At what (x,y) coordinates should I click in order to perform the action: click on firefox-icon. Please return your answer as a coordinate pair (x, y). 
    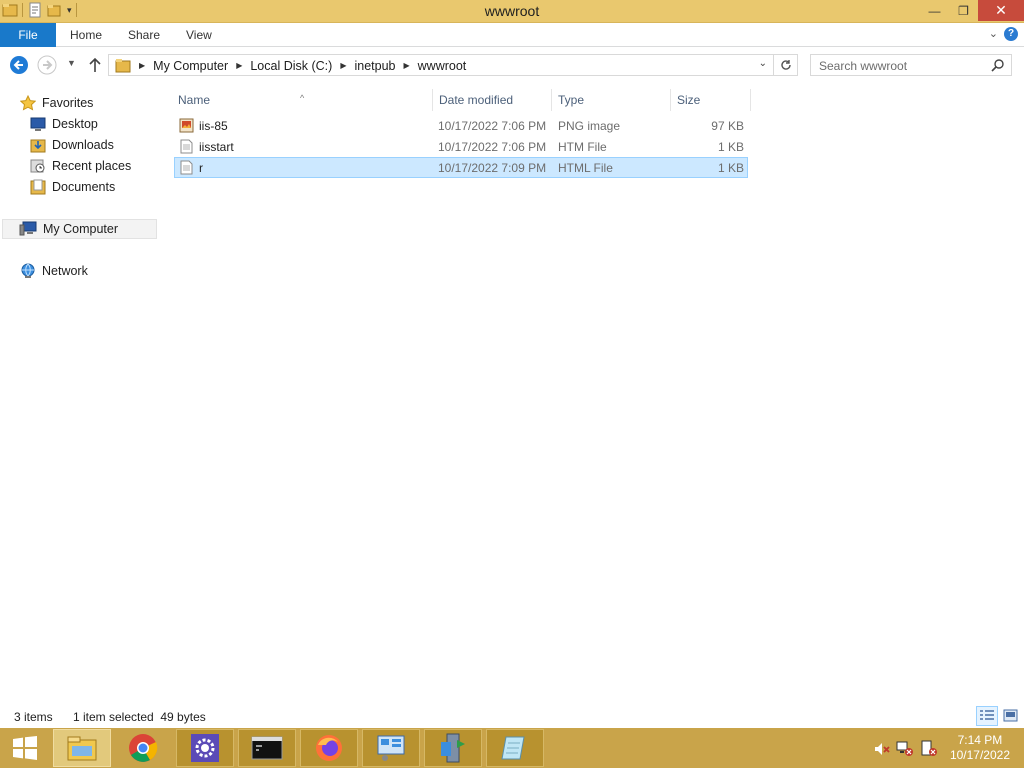
    Looking at the image, I should click on (329, 748).